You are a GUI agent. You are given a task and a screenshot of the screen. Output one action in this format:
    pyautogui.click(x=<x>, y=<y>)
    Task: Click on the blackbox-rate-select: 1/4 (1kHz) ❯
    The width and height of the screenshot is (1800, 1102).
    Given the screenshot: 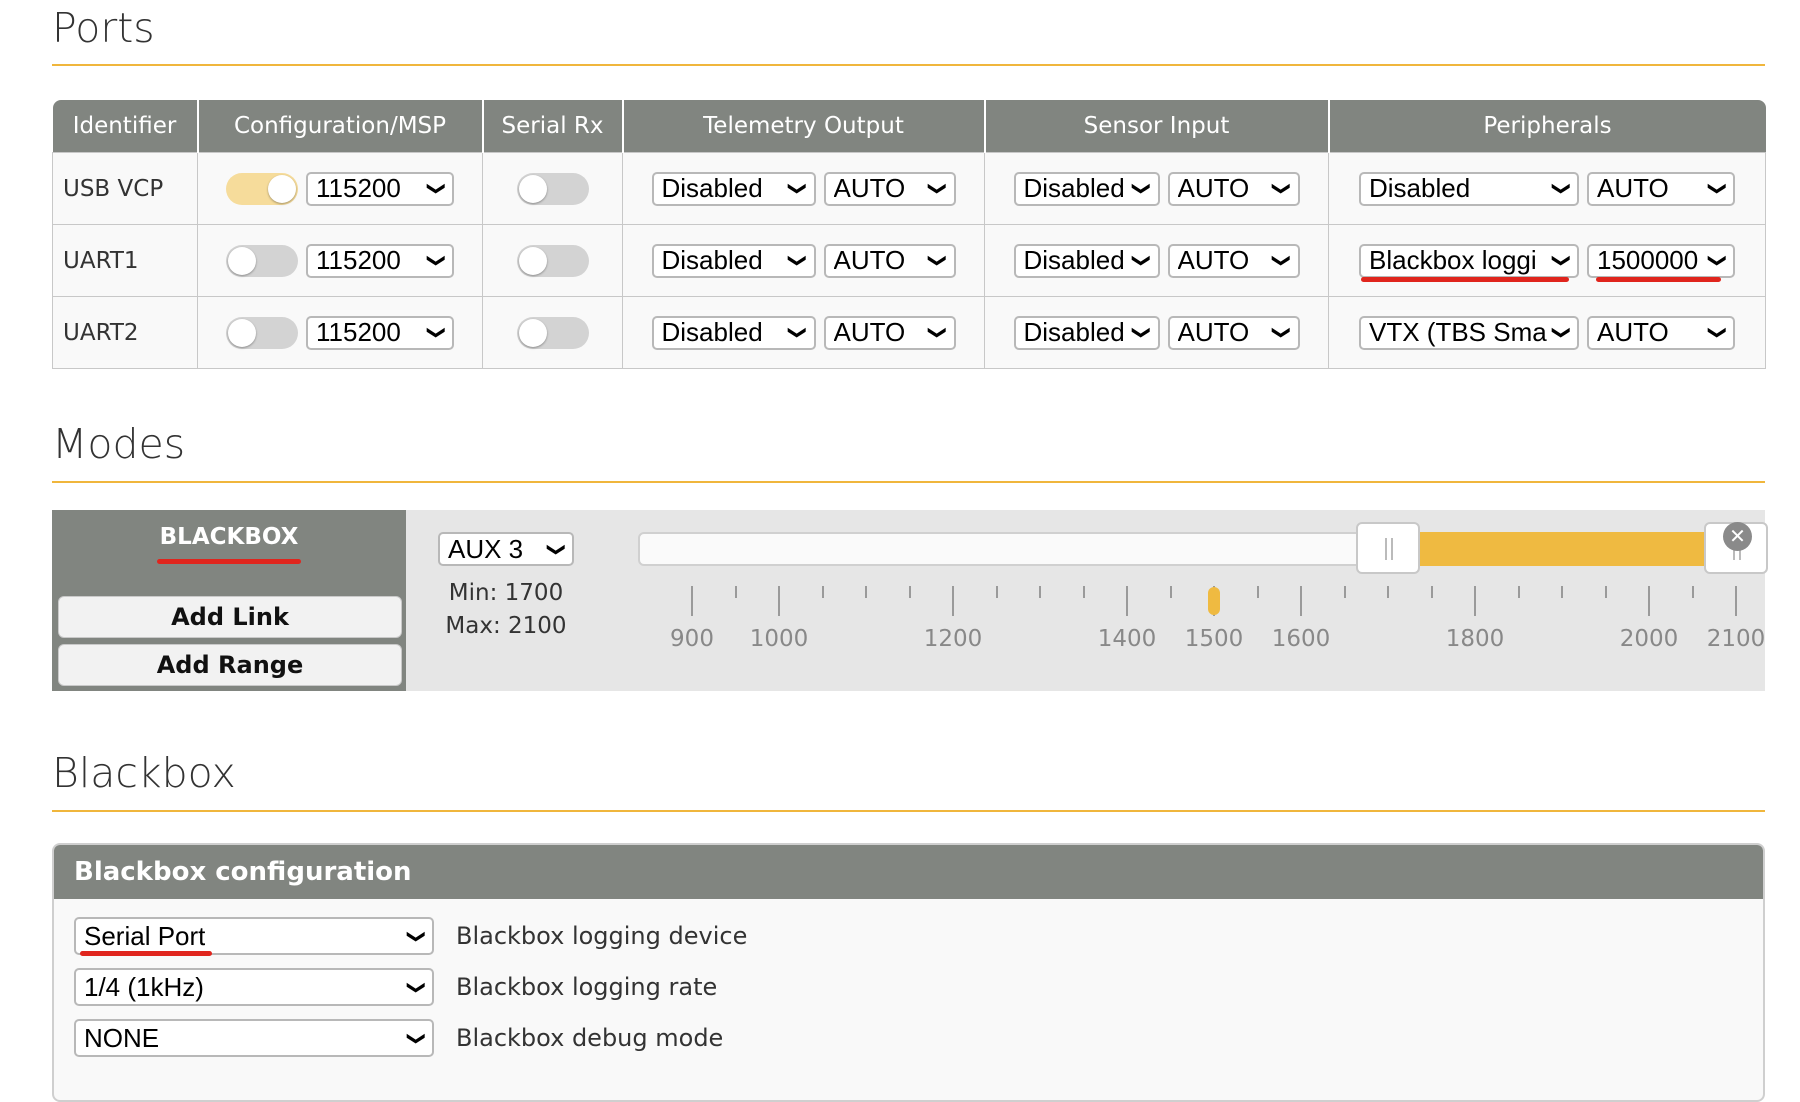 What is the action you would take?
    pyautogui.click(x=254, y=987)
    